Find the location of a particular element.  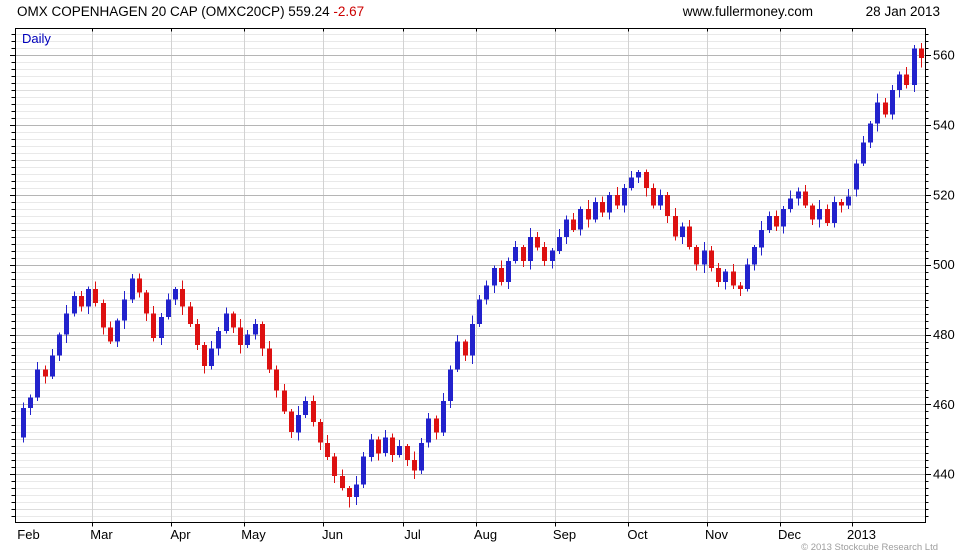

svg-text: 540 is located at coordinates (944, 125).